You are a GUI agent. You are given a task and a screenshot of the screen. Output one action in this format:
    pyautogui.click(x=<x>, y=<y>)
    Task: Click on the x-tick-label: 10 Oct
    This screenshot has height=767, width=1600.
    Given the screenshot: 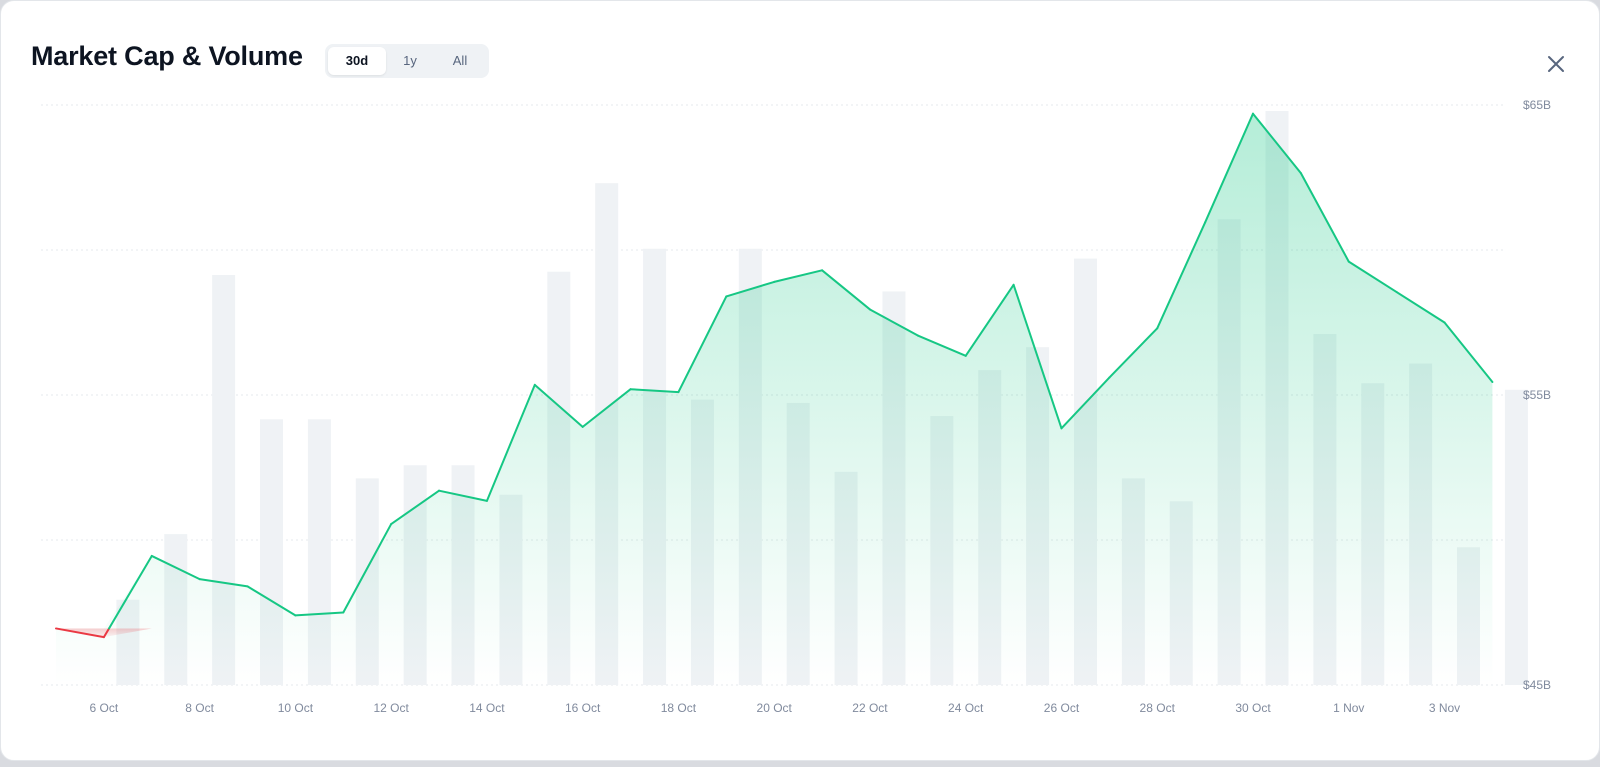 What is the action you would take?
    pyautogui.click(x=296, y=708)
    